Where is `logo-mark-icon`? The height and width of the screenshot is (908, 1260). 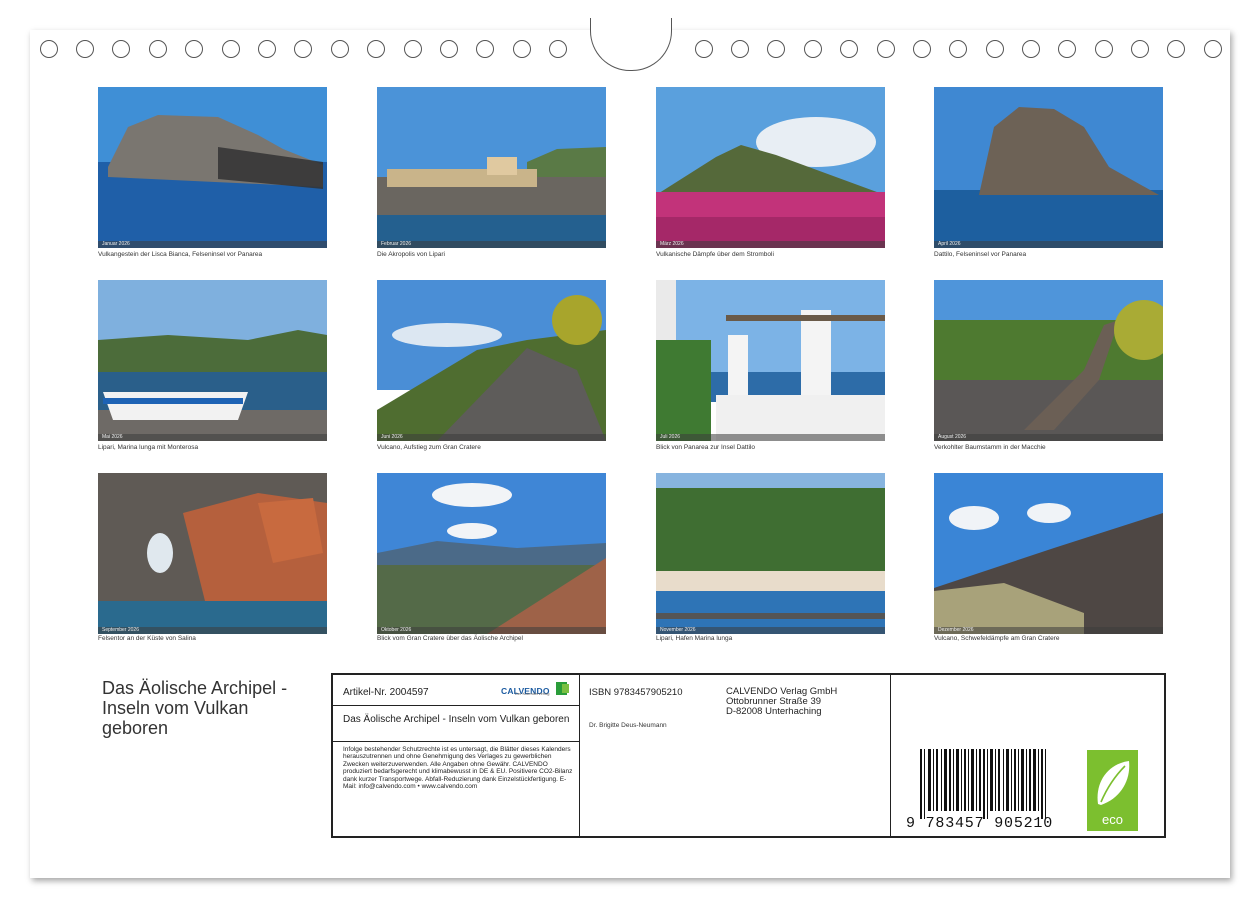
logo-mark-icon is located at coordinates (565, 688).